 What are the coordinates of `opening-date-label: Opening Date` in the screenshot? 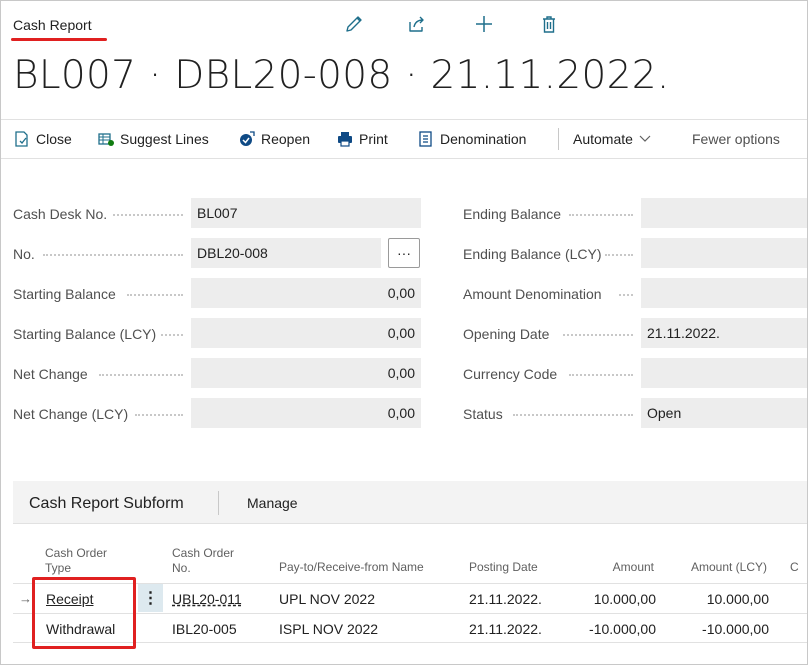 It's located at (506, 334).